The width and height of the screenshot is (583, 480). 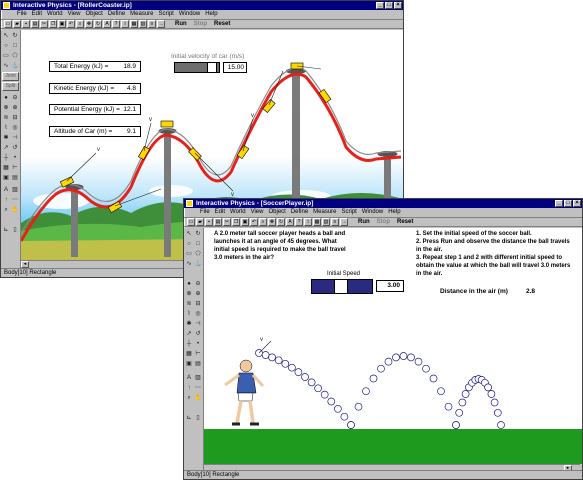 I want to click on altitude-meter: Altitude of Car (m) = 9.1, so click(x=95, y=131).